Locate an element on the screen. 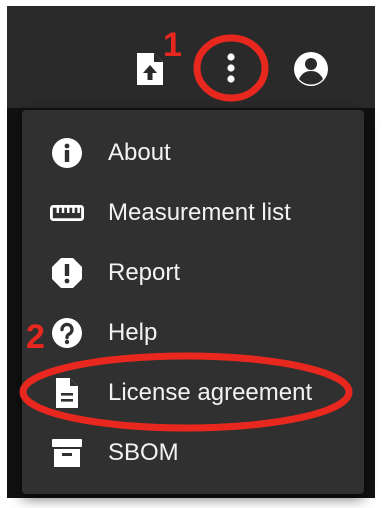 The width and height of the screenshot is (382, 508). annotation-step-1: 1 is located at coordinates (172, 45).